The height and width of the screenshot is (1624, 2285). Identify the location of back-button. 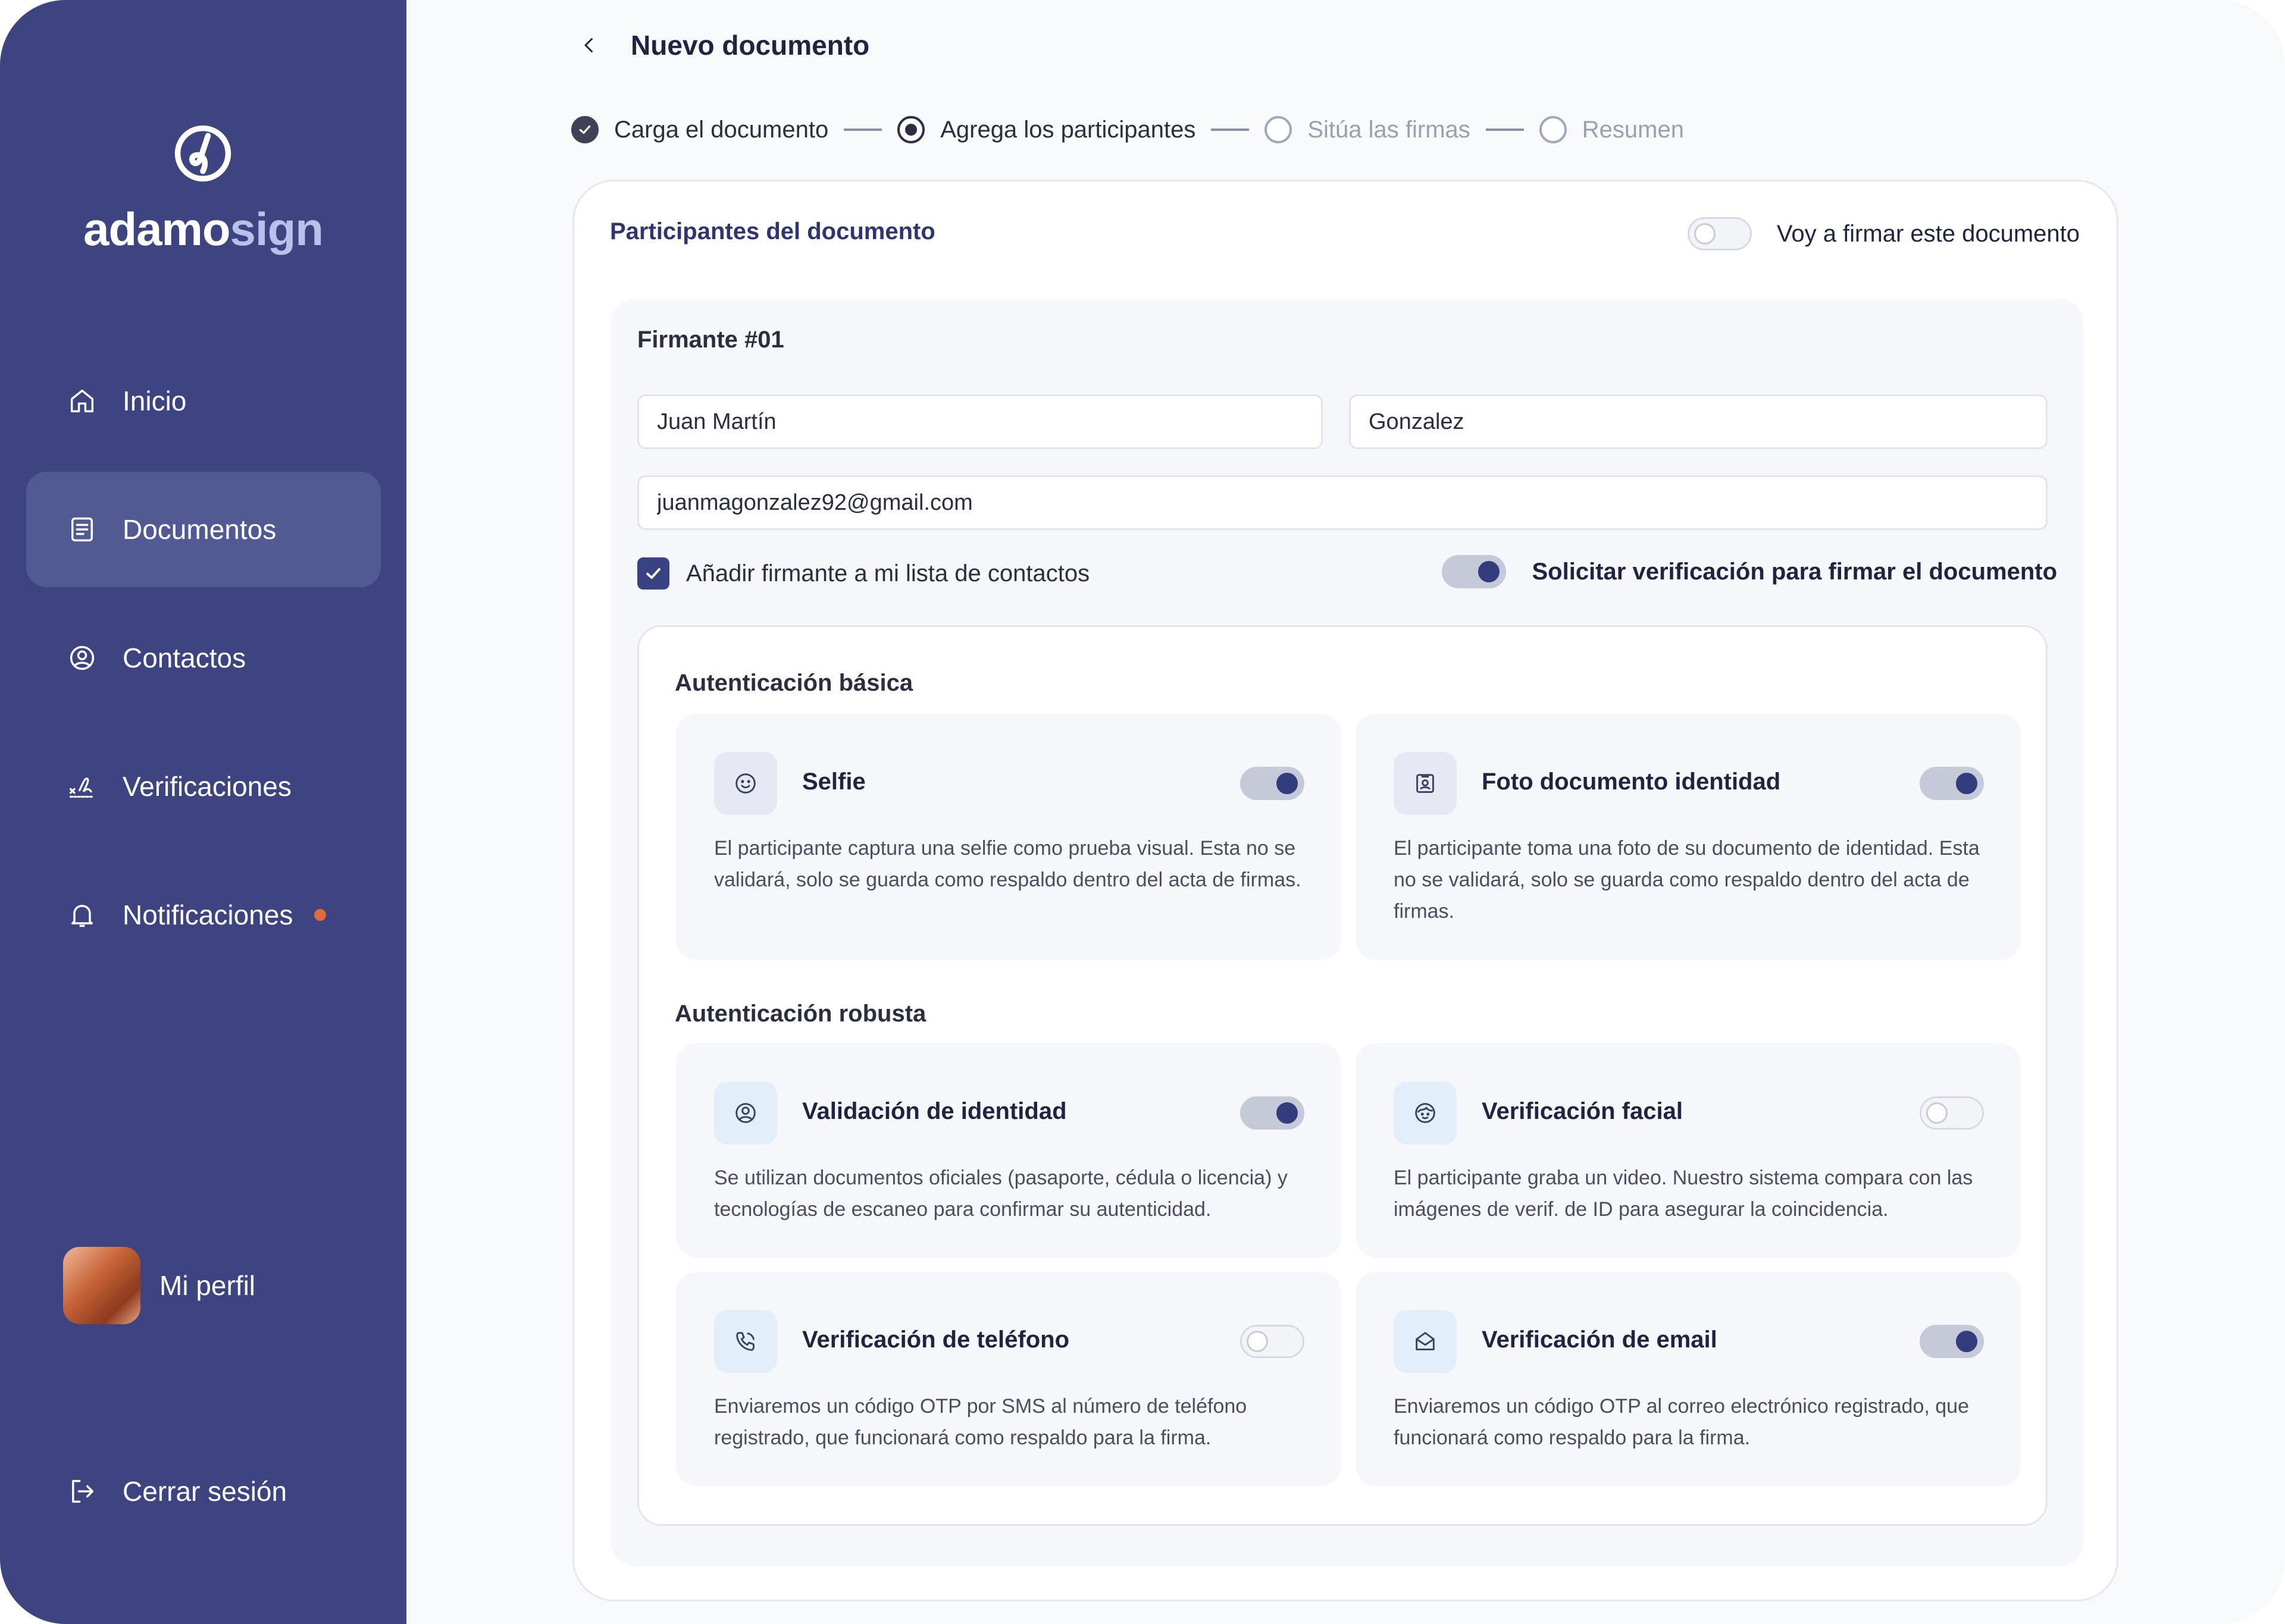
(589, 45).